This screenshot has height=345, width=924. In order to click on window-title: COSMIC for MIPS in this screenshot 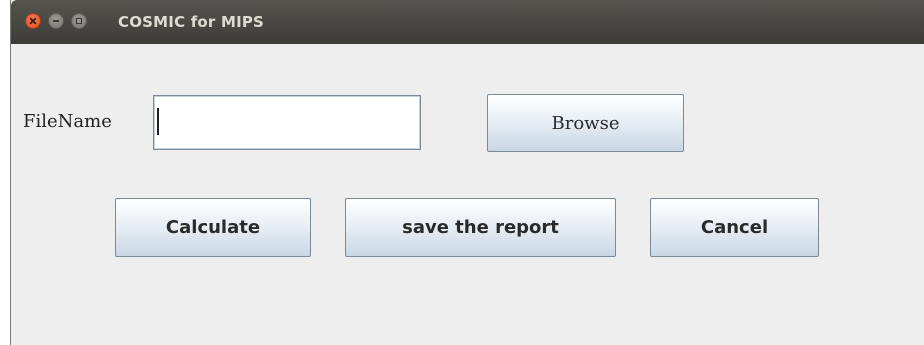, I will do `click(191, 22)`.